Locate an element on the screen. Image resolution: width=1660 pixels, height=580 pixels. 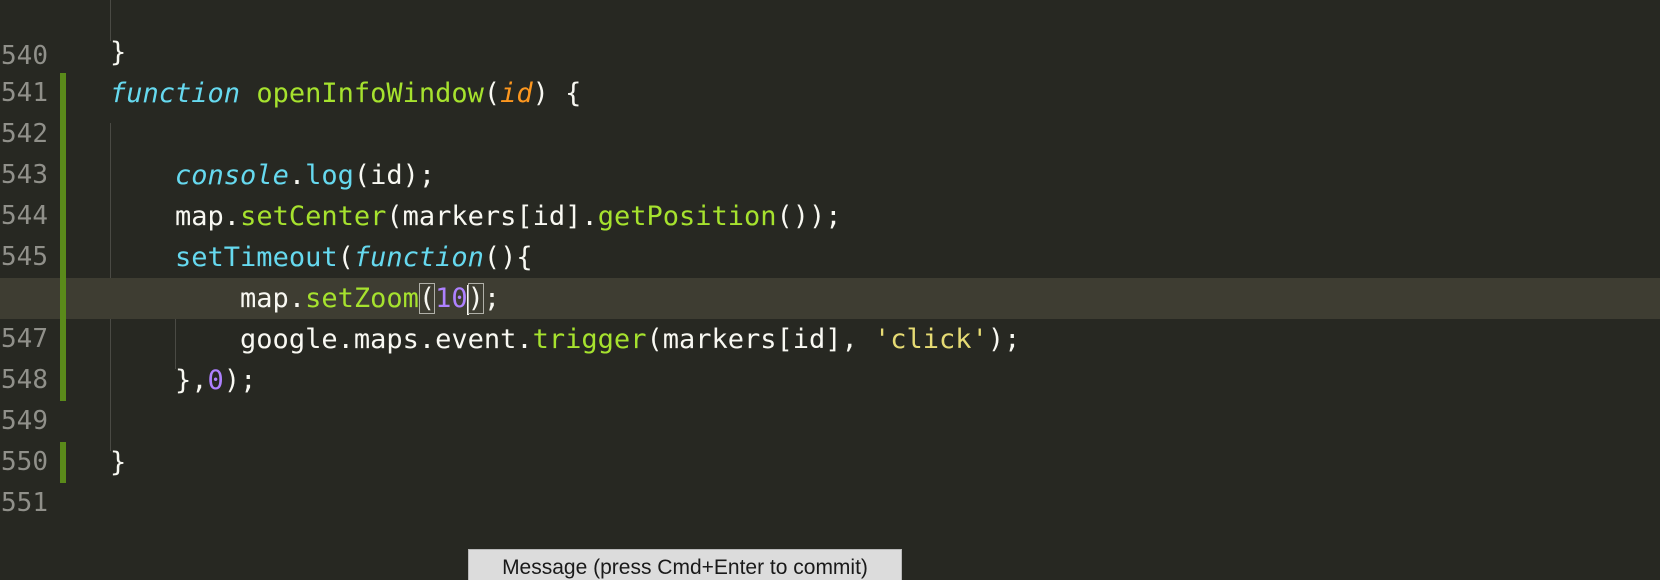
code-line: 543 is located at coordinates (830, 152).